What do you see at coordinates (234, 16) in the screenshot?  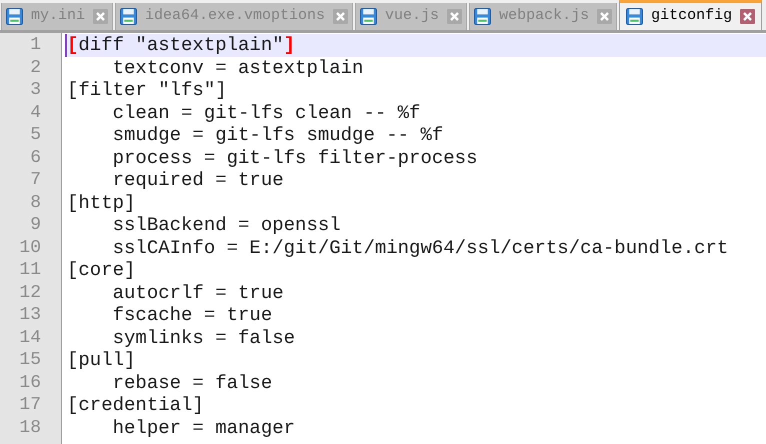 I see `file-tab: idea64.exe.vmoptions` at bounding box center [234, 16].